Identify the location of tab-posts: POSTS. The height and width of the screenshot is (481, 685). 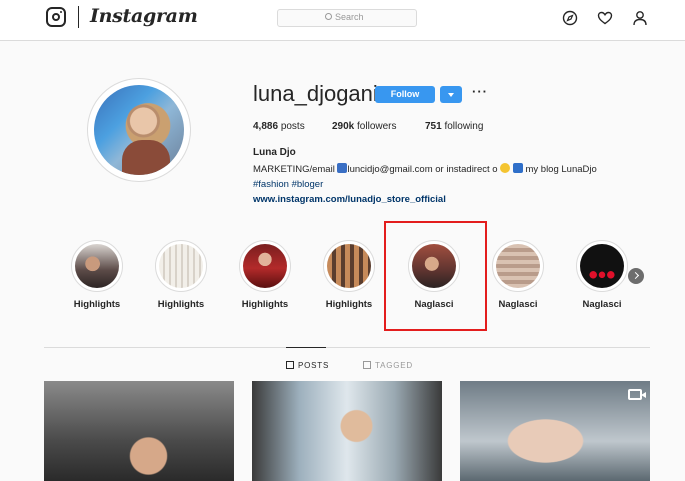
(307, 365).